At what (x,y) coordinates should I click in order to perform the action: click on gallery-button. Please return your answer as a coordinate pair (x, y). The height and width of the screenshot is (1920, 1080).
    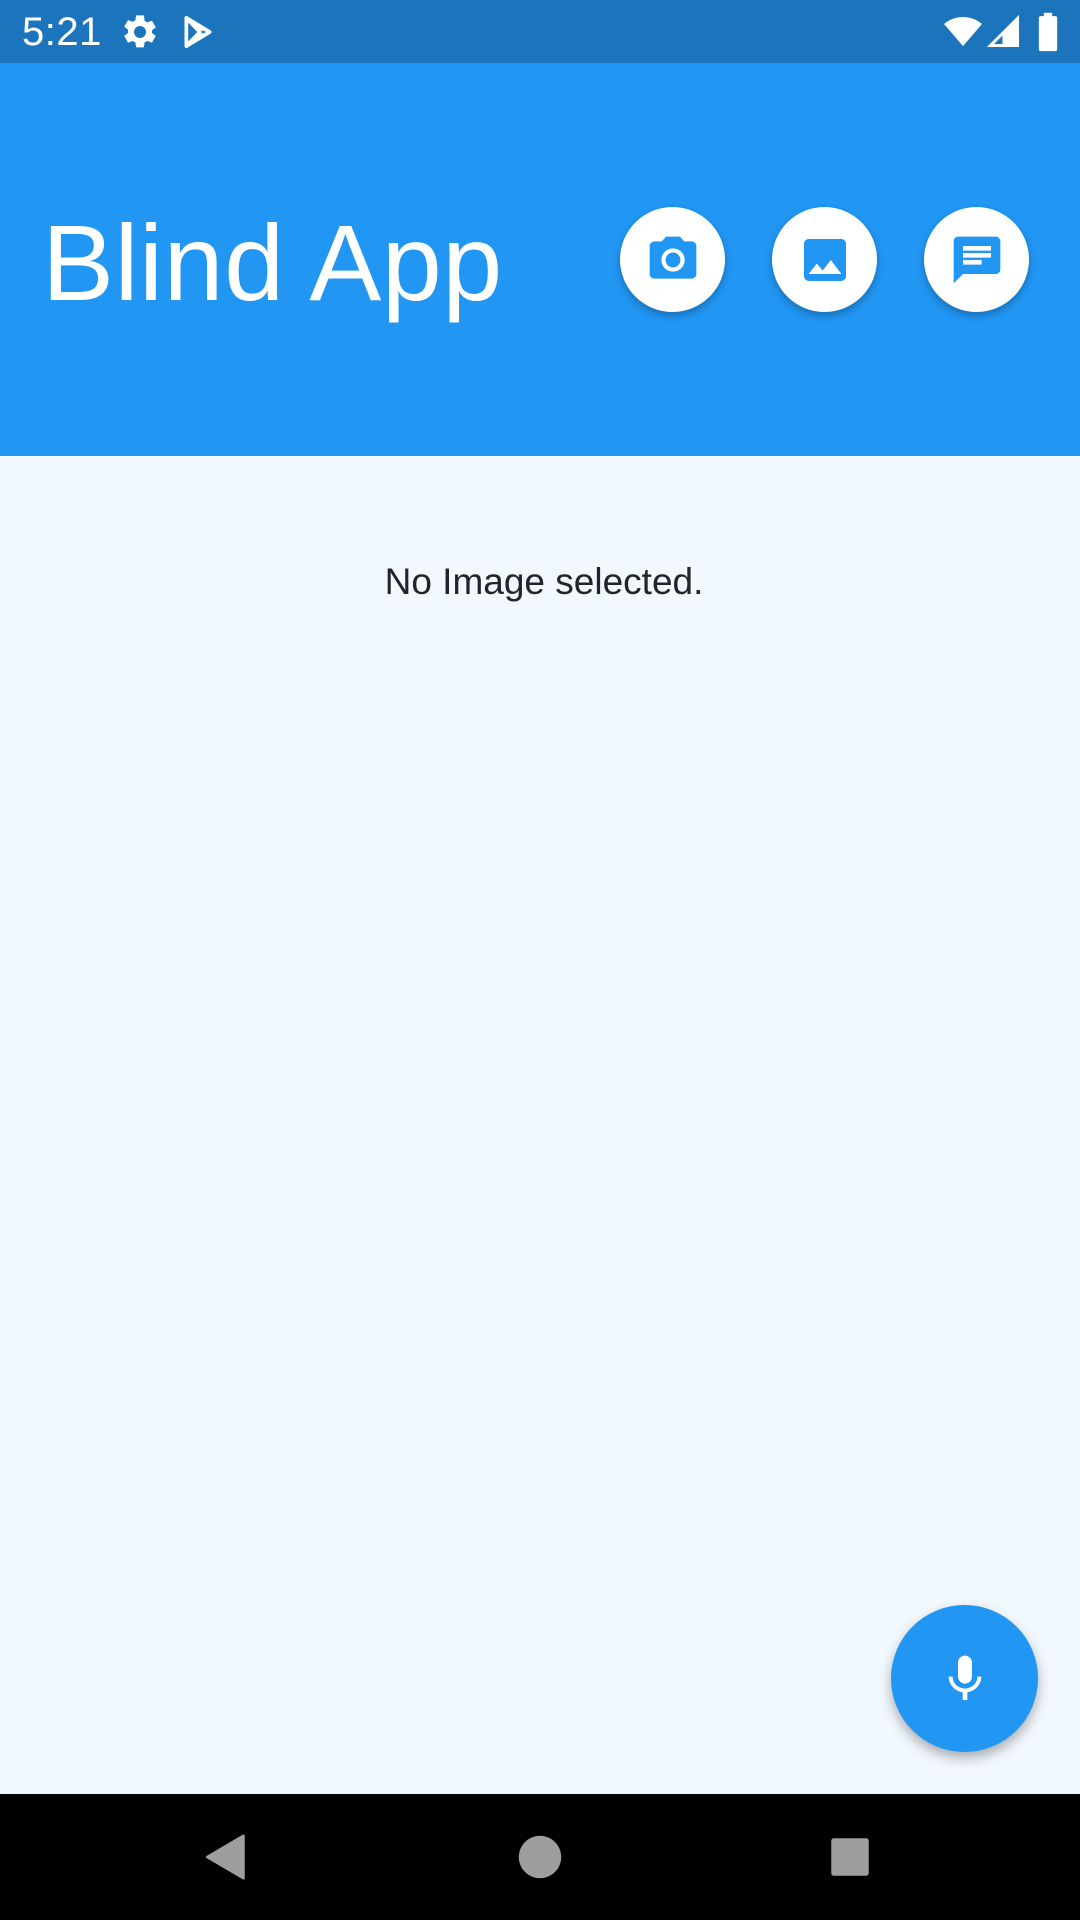
    Looking at the image, I should click on (824, 259).